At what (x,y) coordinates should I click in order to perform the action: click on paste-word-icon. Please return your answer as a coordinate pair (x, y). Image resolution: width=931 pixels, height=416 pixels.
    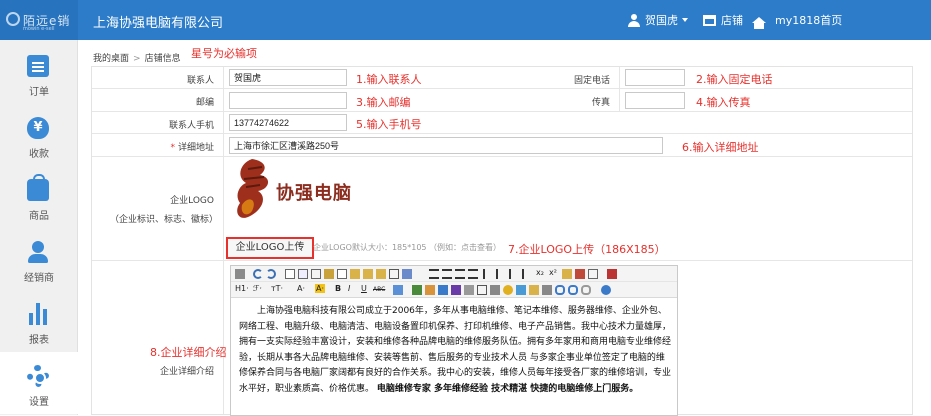
    Looking at the image, I should click on (381, 274).